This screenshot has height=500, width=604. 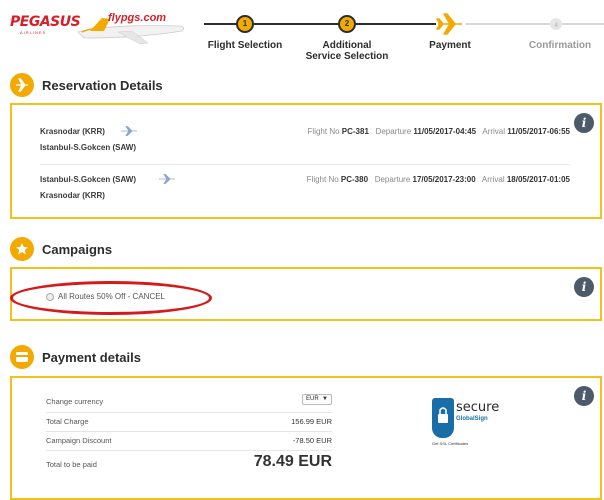 I want to click on campaign-discount-value: -78.50 EUR, so click(x=312, y=440).